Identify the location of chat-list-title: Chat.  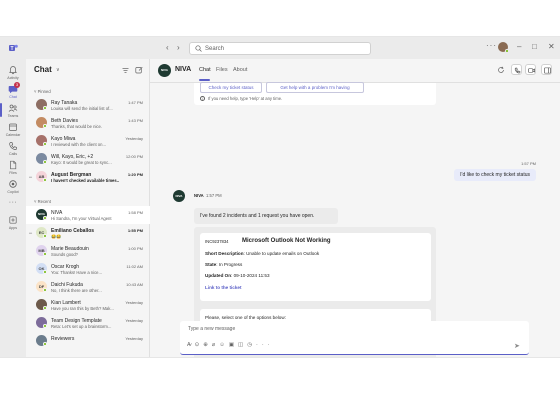
(43, 69).